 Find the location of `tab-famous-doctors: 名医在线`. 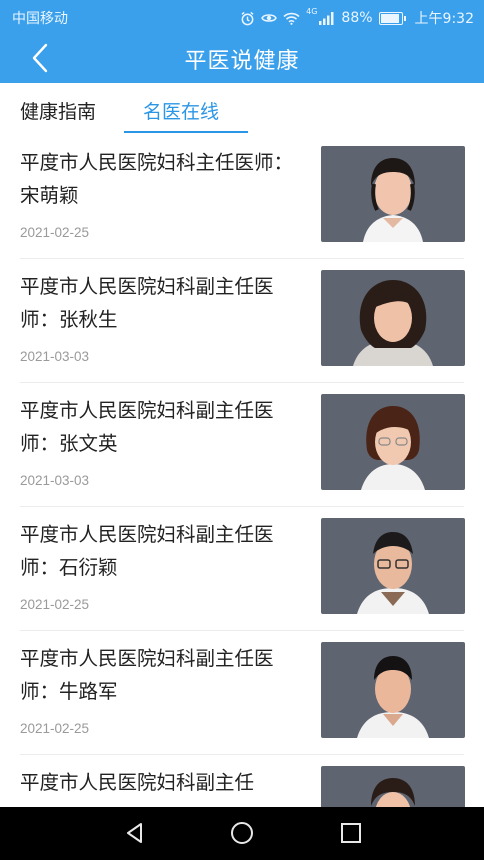

tab-famous-doctors: 名医在线 is located at coordinates (181, 110).